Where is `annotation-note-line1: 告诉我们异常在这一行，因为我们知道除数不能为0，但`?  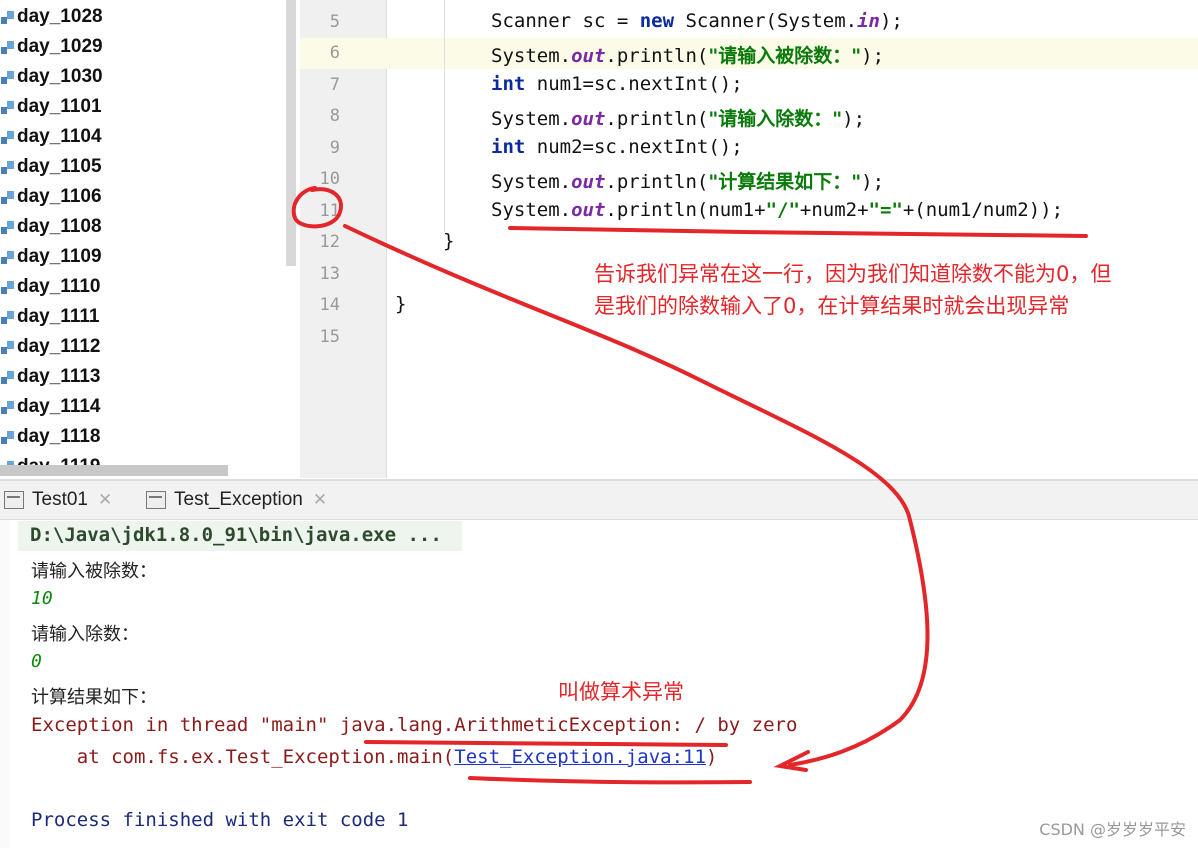
annotation-note-line1: 告诉我们异常在这一行，因为我们知道除数不能为0，但 is located at coordinates (853, 274).